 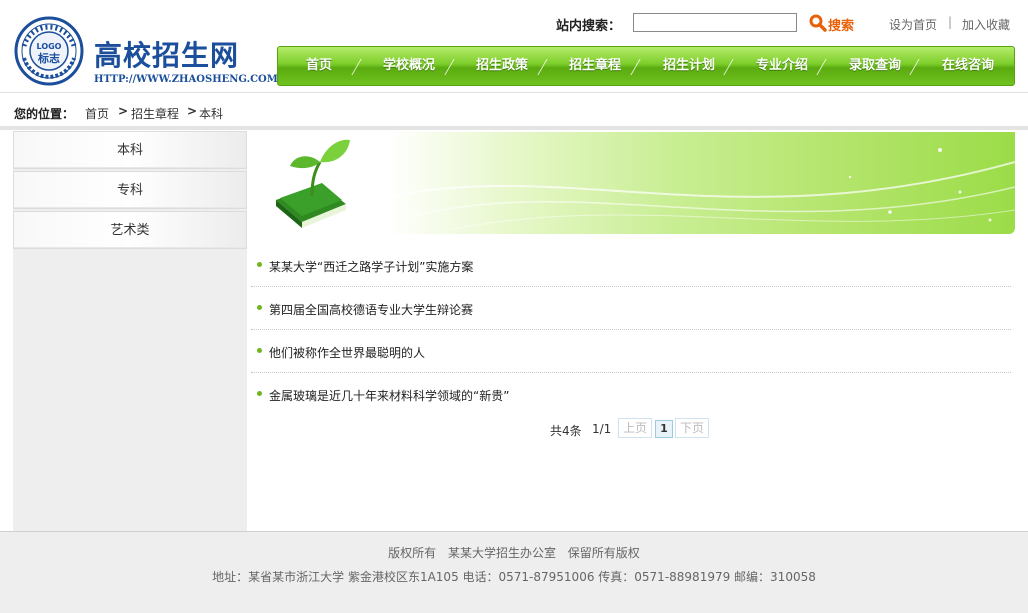 What do you see at coordinates (211, 114) in the screenshot?
I see `breadcrumb-current: 本科` at bounding box center [211, 114].